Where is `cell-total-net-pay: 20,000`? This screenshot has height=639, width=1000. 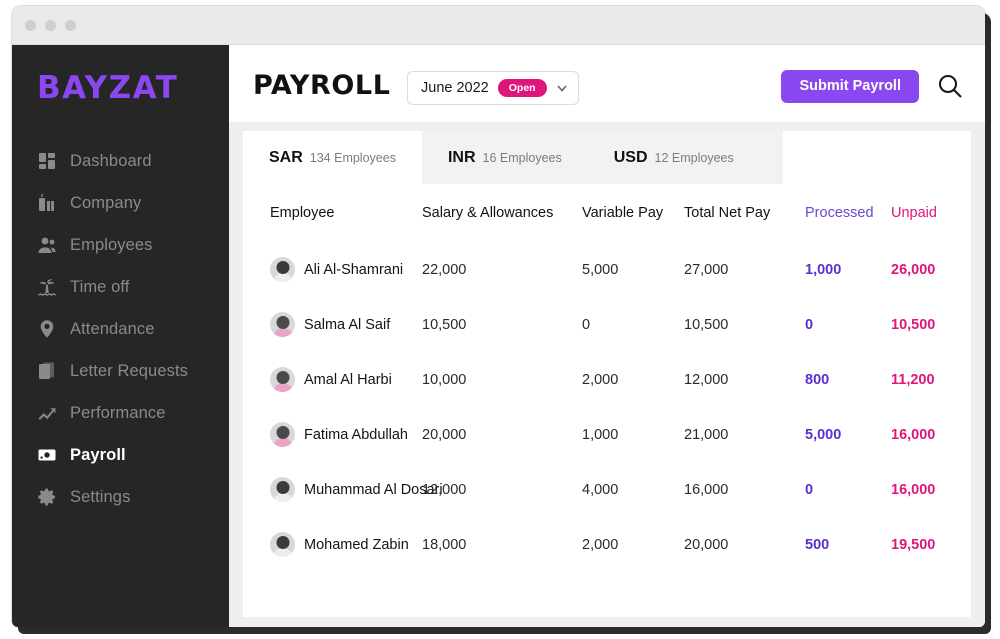
cell-total-net-pay: 20,000 is located at coordinates (706, 544).